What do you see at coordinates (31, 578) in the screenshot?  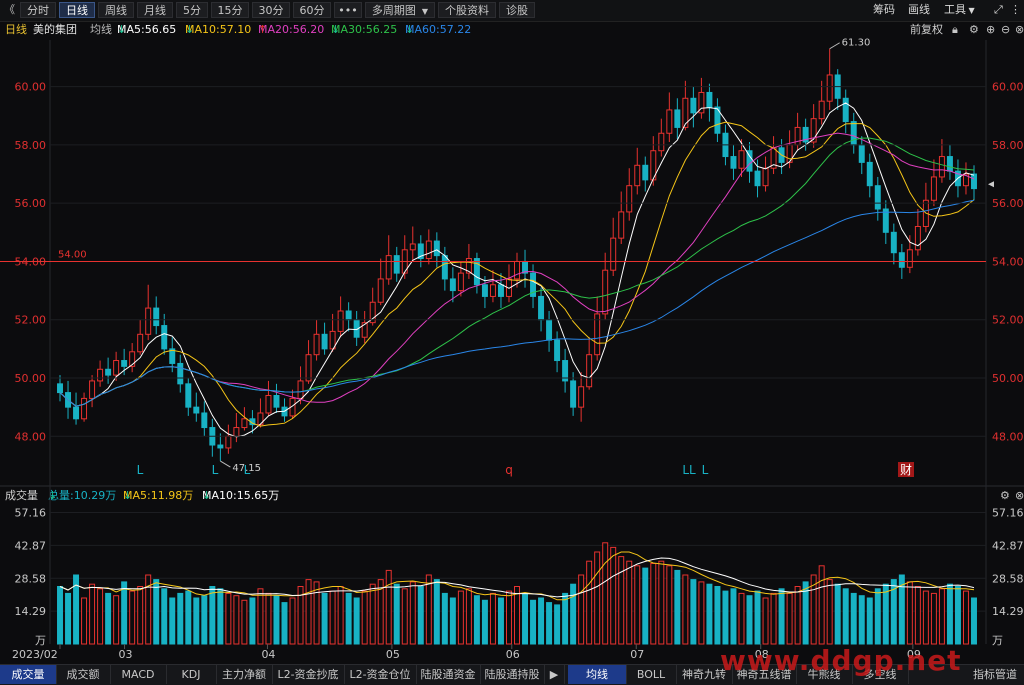 I see `volume-tick-left: 28.58` at bounding box center [31, 578].